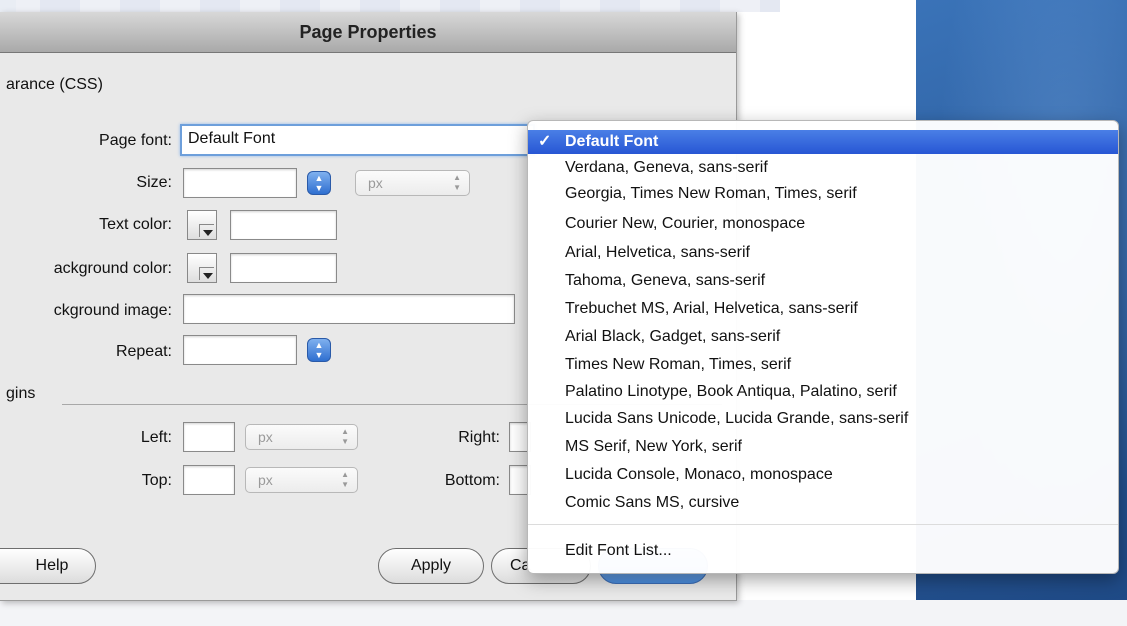  Describe the element at coordinates (52, 565) in the screenshot. I see `help-button-label: Help` at that location.